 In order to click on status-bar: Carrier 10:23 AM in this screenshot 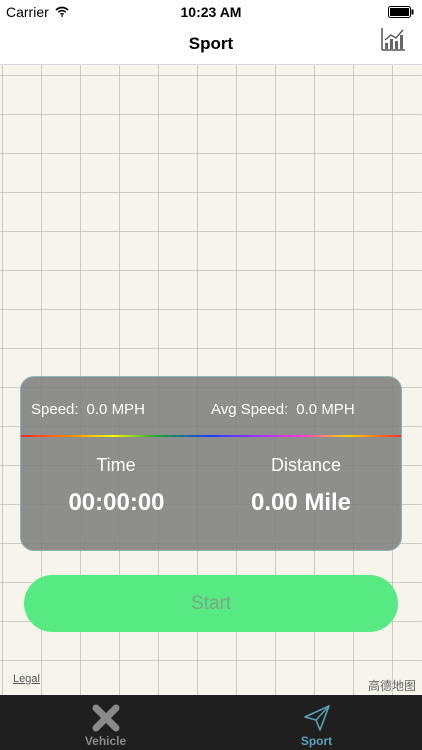, I will do `click(211, 12)`.